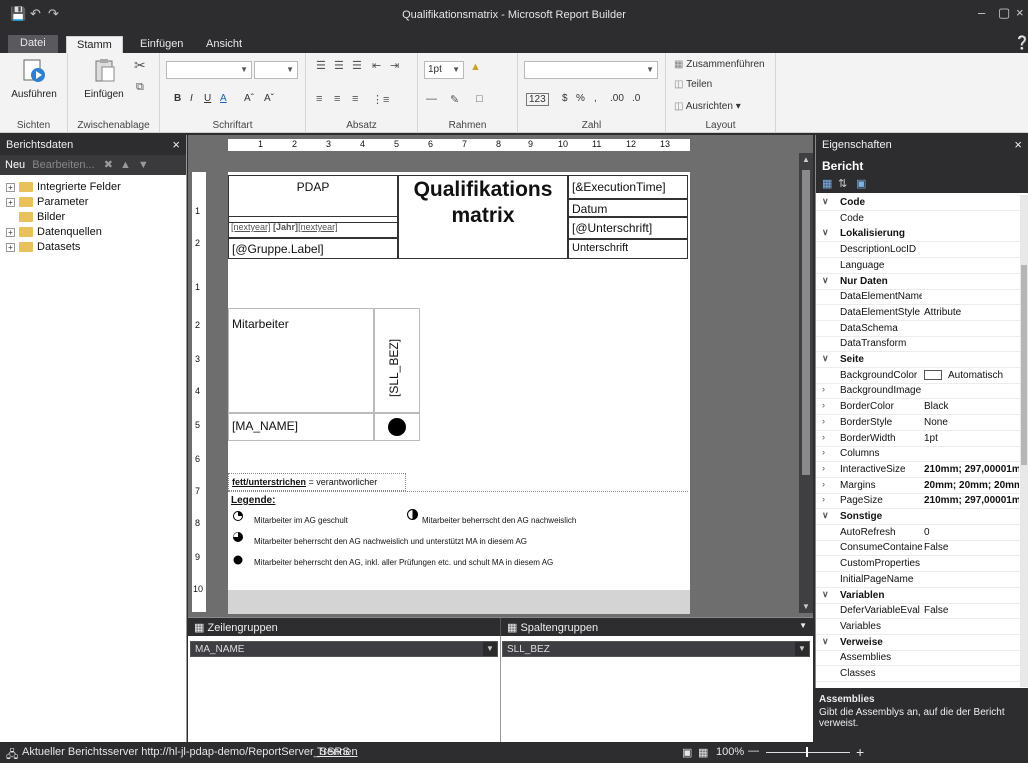  I want to click on design-view-icon: ▣, so click(687, 752).